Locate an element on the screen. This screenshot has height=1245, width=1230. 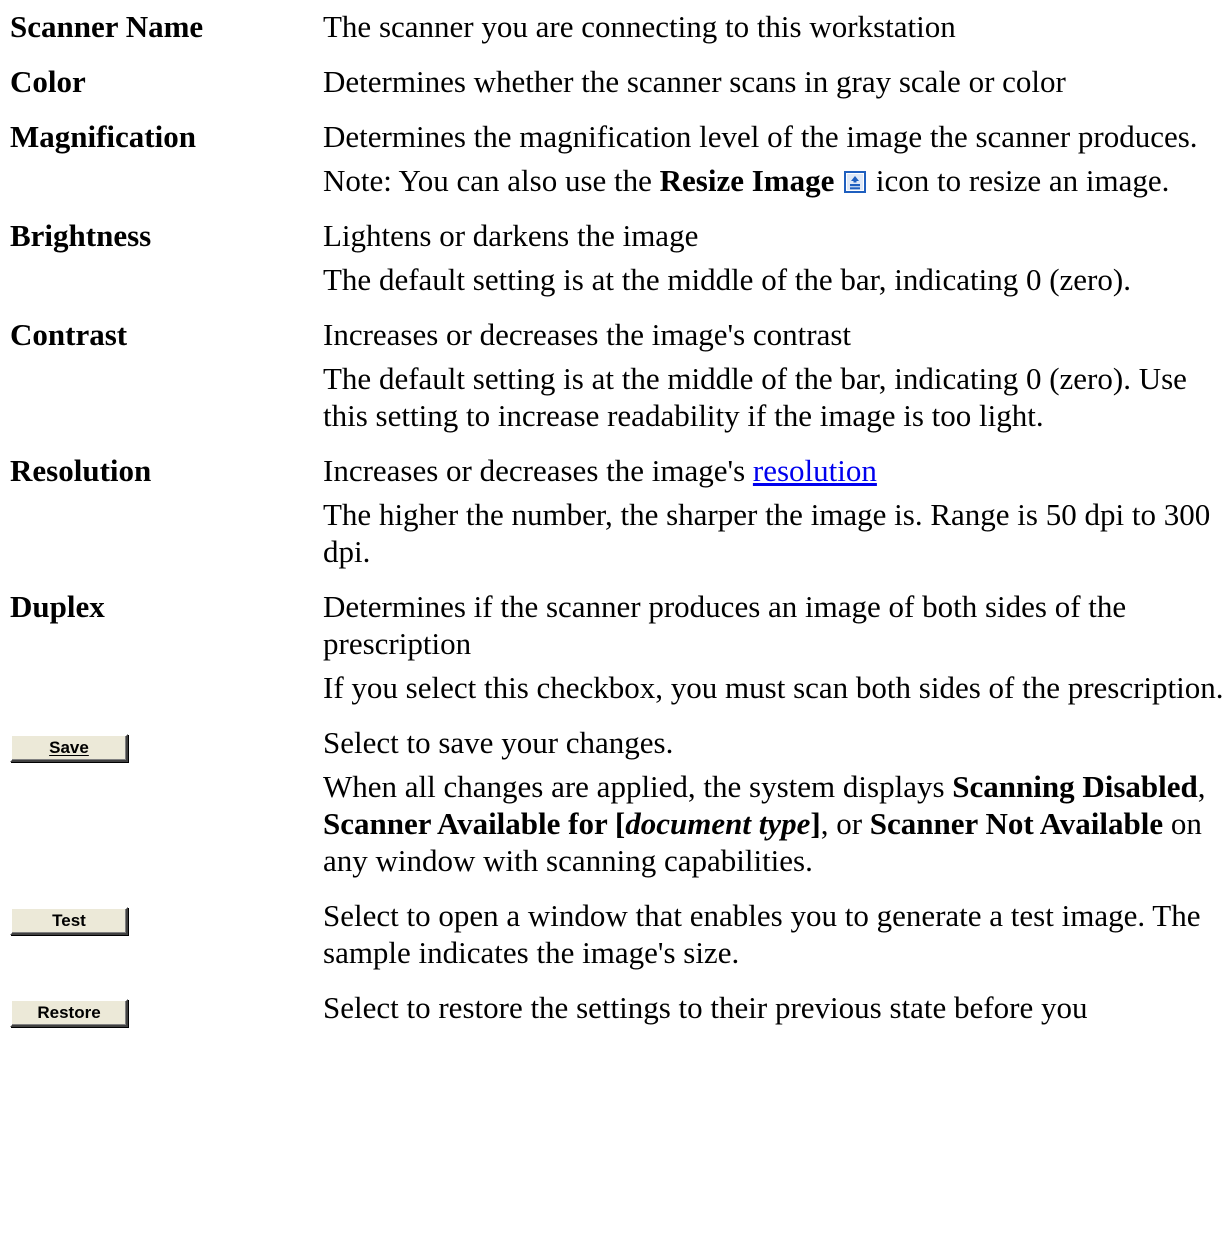
restore-button-cell: Restore is located at coordinates (161, 1008).